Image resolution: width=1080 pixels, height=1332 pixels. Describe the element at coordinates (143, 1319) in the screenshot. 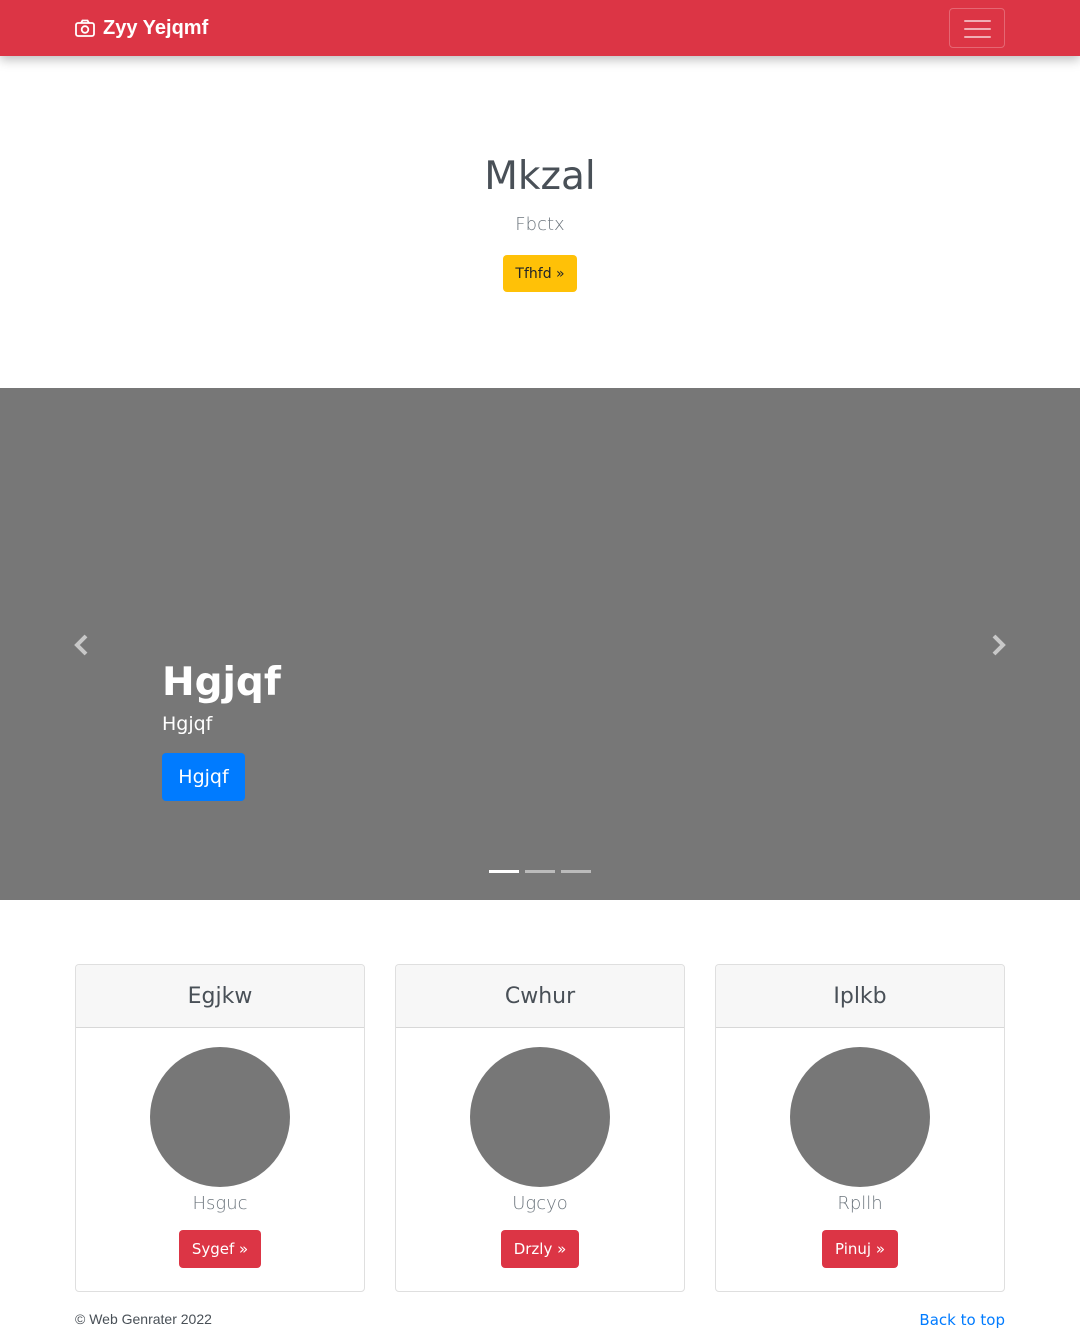

I see `footer-copyright: © Web Genrater 2022` at that location.